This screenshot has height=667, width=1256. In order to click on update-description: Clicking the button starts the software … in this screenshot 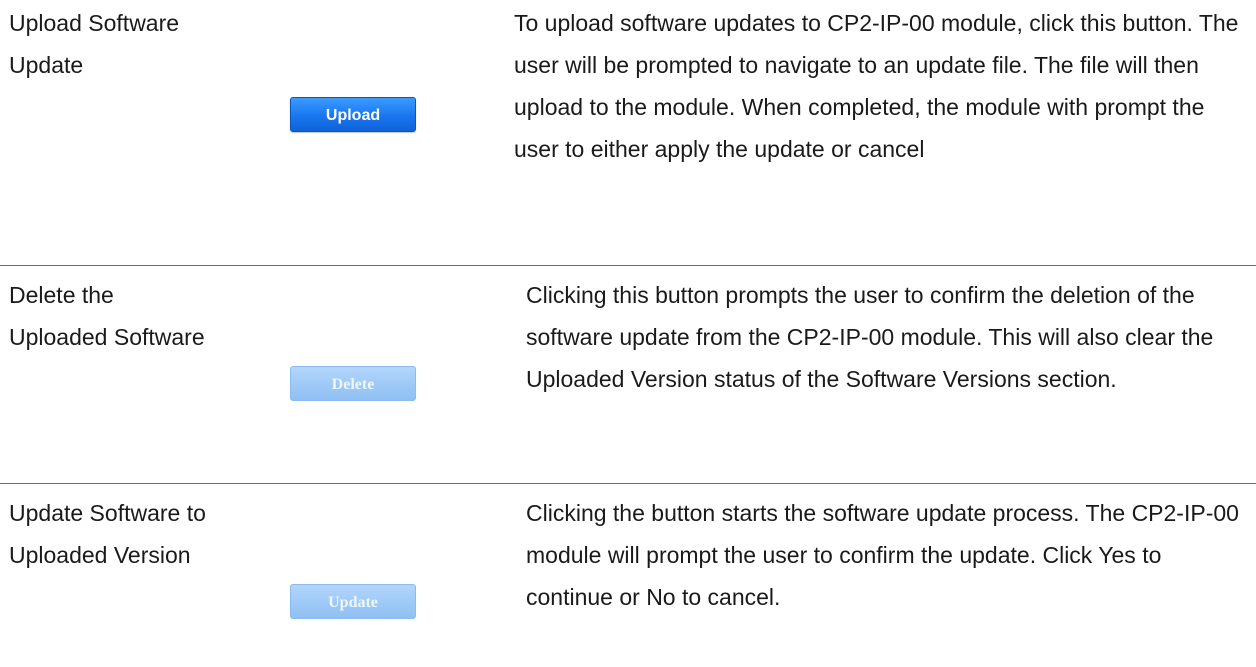, I will do `click(882, 555)`.